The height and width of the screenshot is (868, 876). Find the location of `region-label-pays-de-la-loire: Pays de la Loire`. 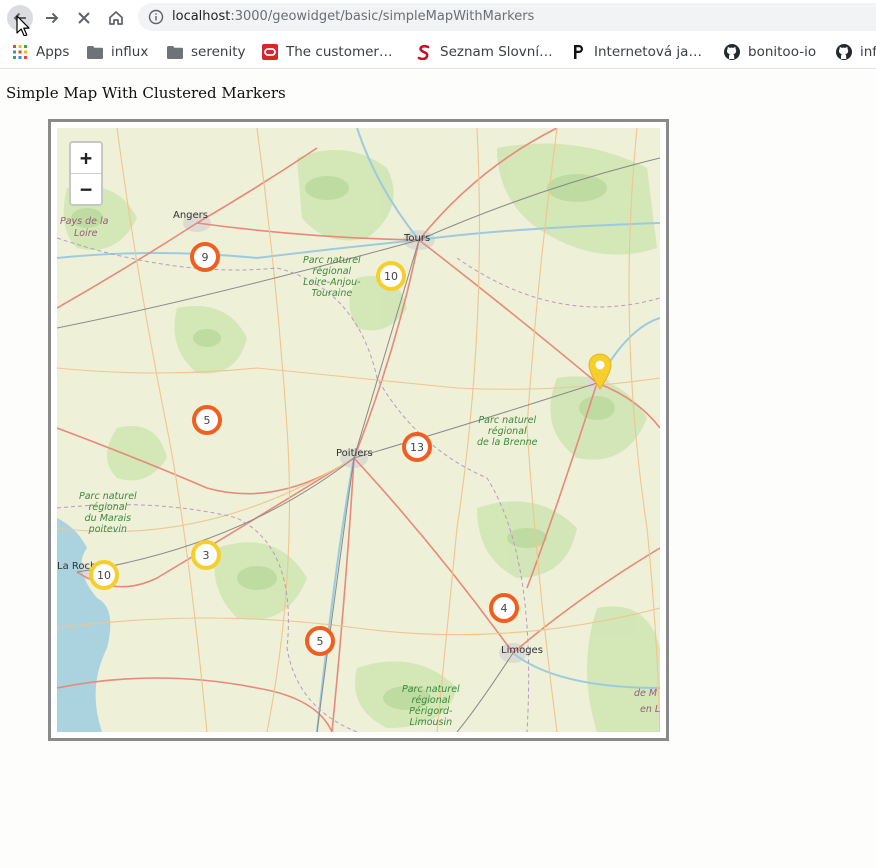

region-label-pays-de-la-loire: Pays de la Loire is located at coordinates (84, 228).